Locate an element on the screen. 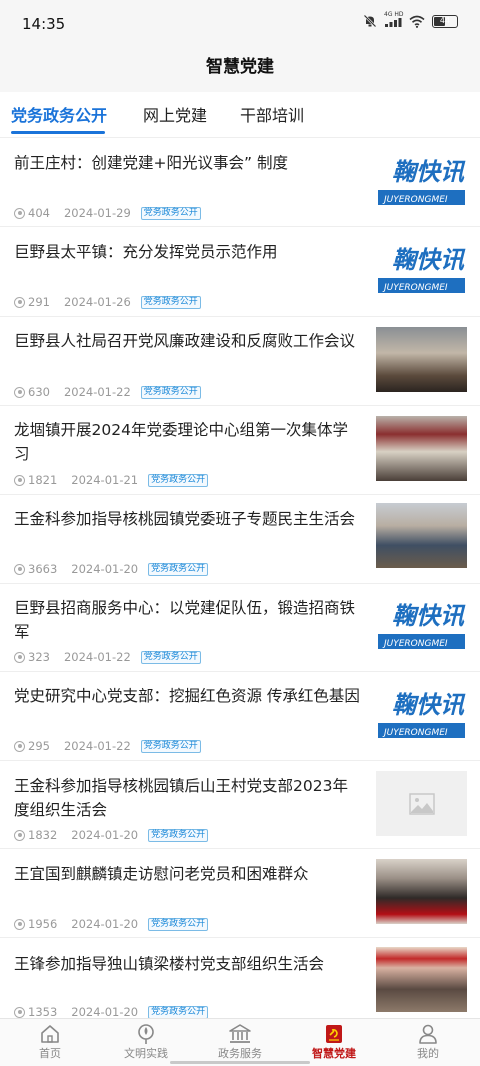  image-placeholder-icon is located at coordinates (421, 803).